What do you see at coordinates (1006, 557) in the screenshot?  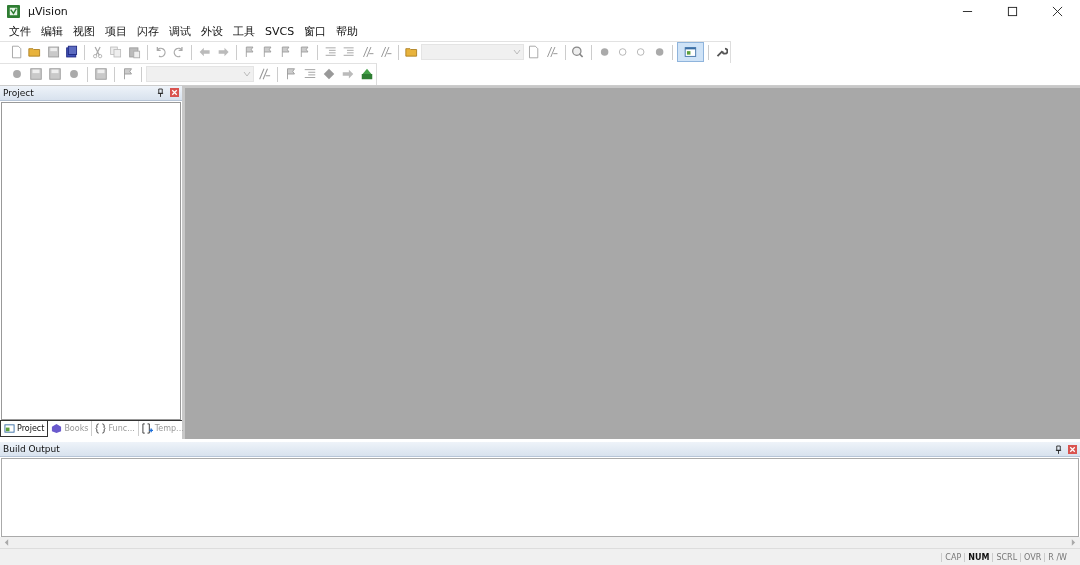 I see `status-indicator: SCRL` at bounding box center [1006, 557].